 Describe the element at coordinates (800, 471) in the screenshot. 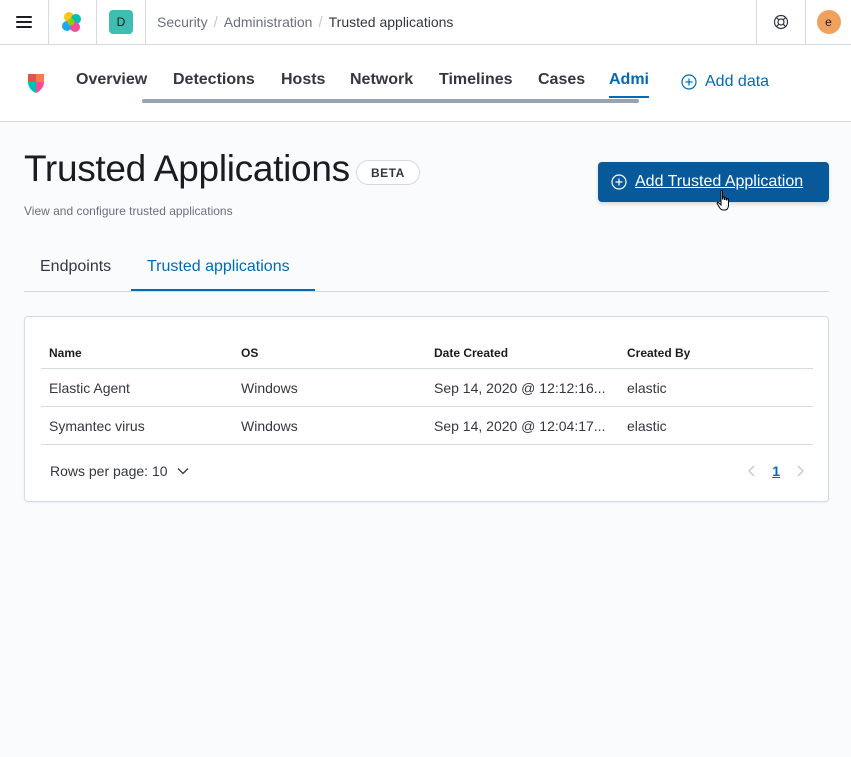

I see `arrow-right-icon` at that location.